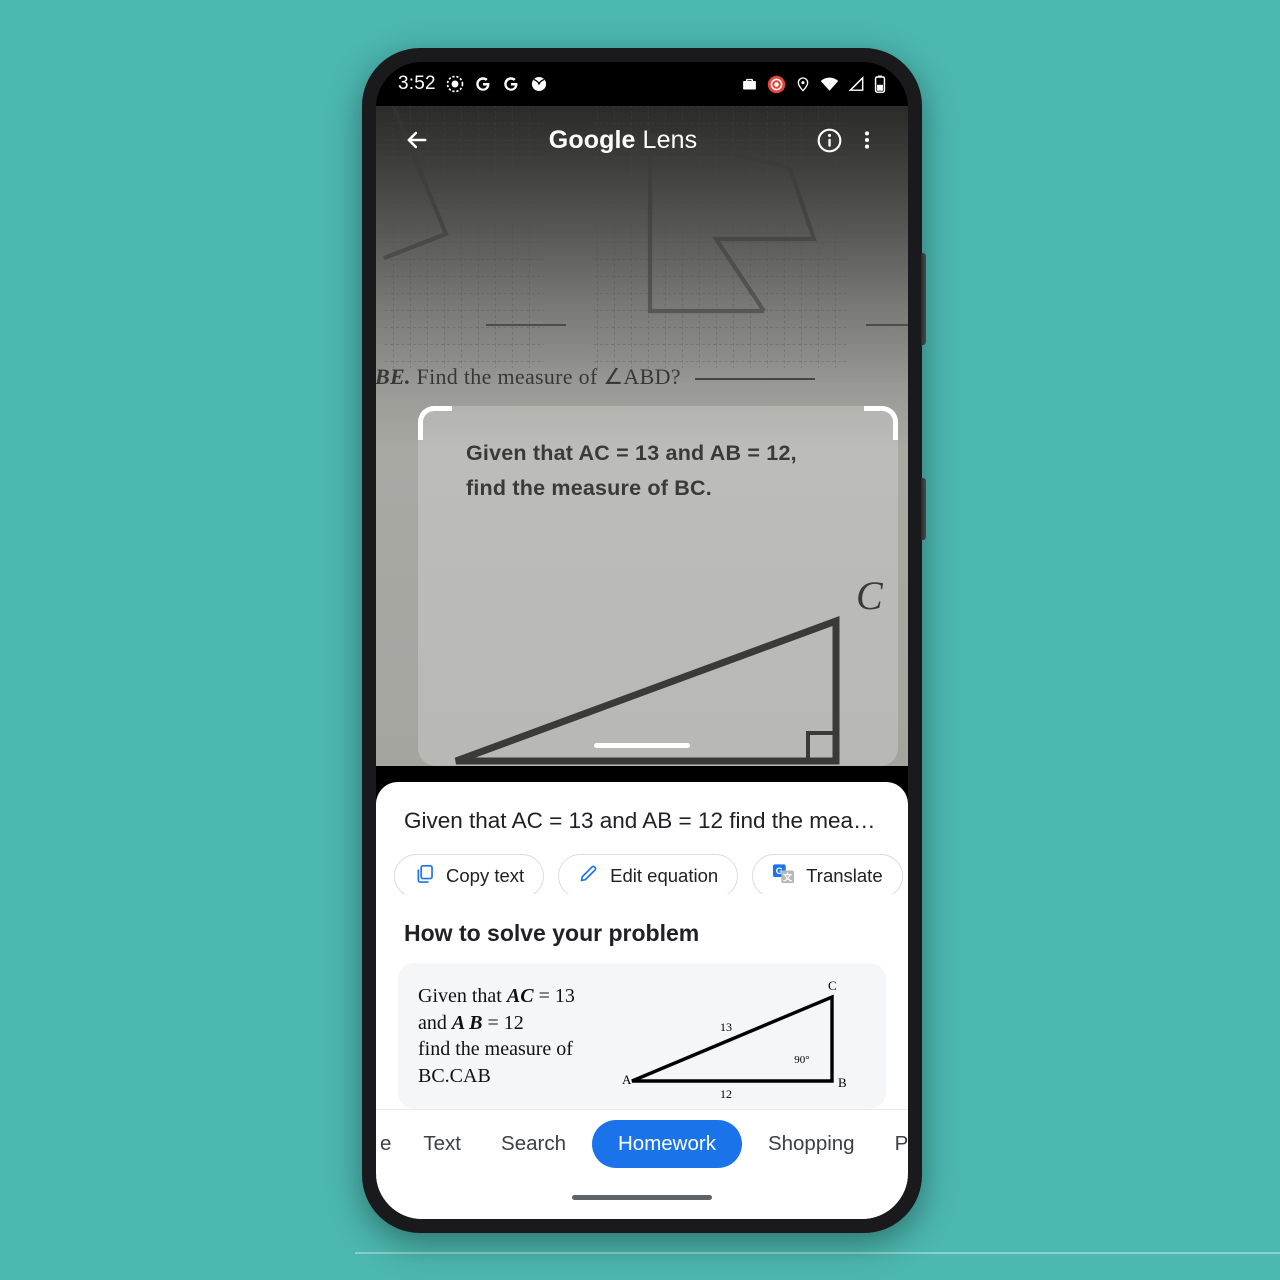  I want to click on gesture-nav-area, so click(642, 1197).